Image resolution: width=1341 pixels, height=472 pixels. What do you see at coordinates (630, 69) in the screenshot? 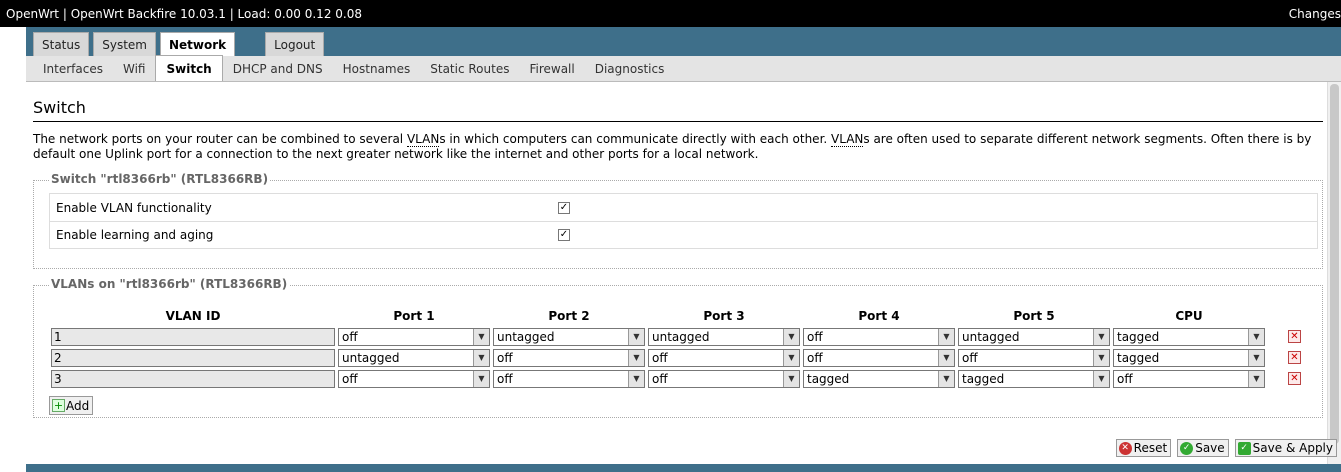
I see `subtab-diagnostics: Diagnostics` at bounding box center [630, 69].